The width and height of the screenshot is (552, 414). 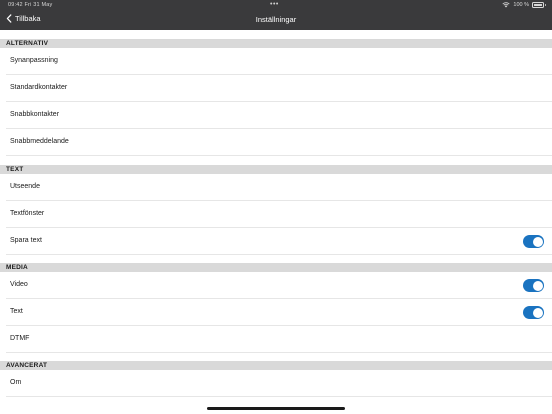 What do you see at coordinates (276, 19) in the screenshot?
I see `page-title: Inställningar` at bounding box center [276, 19].